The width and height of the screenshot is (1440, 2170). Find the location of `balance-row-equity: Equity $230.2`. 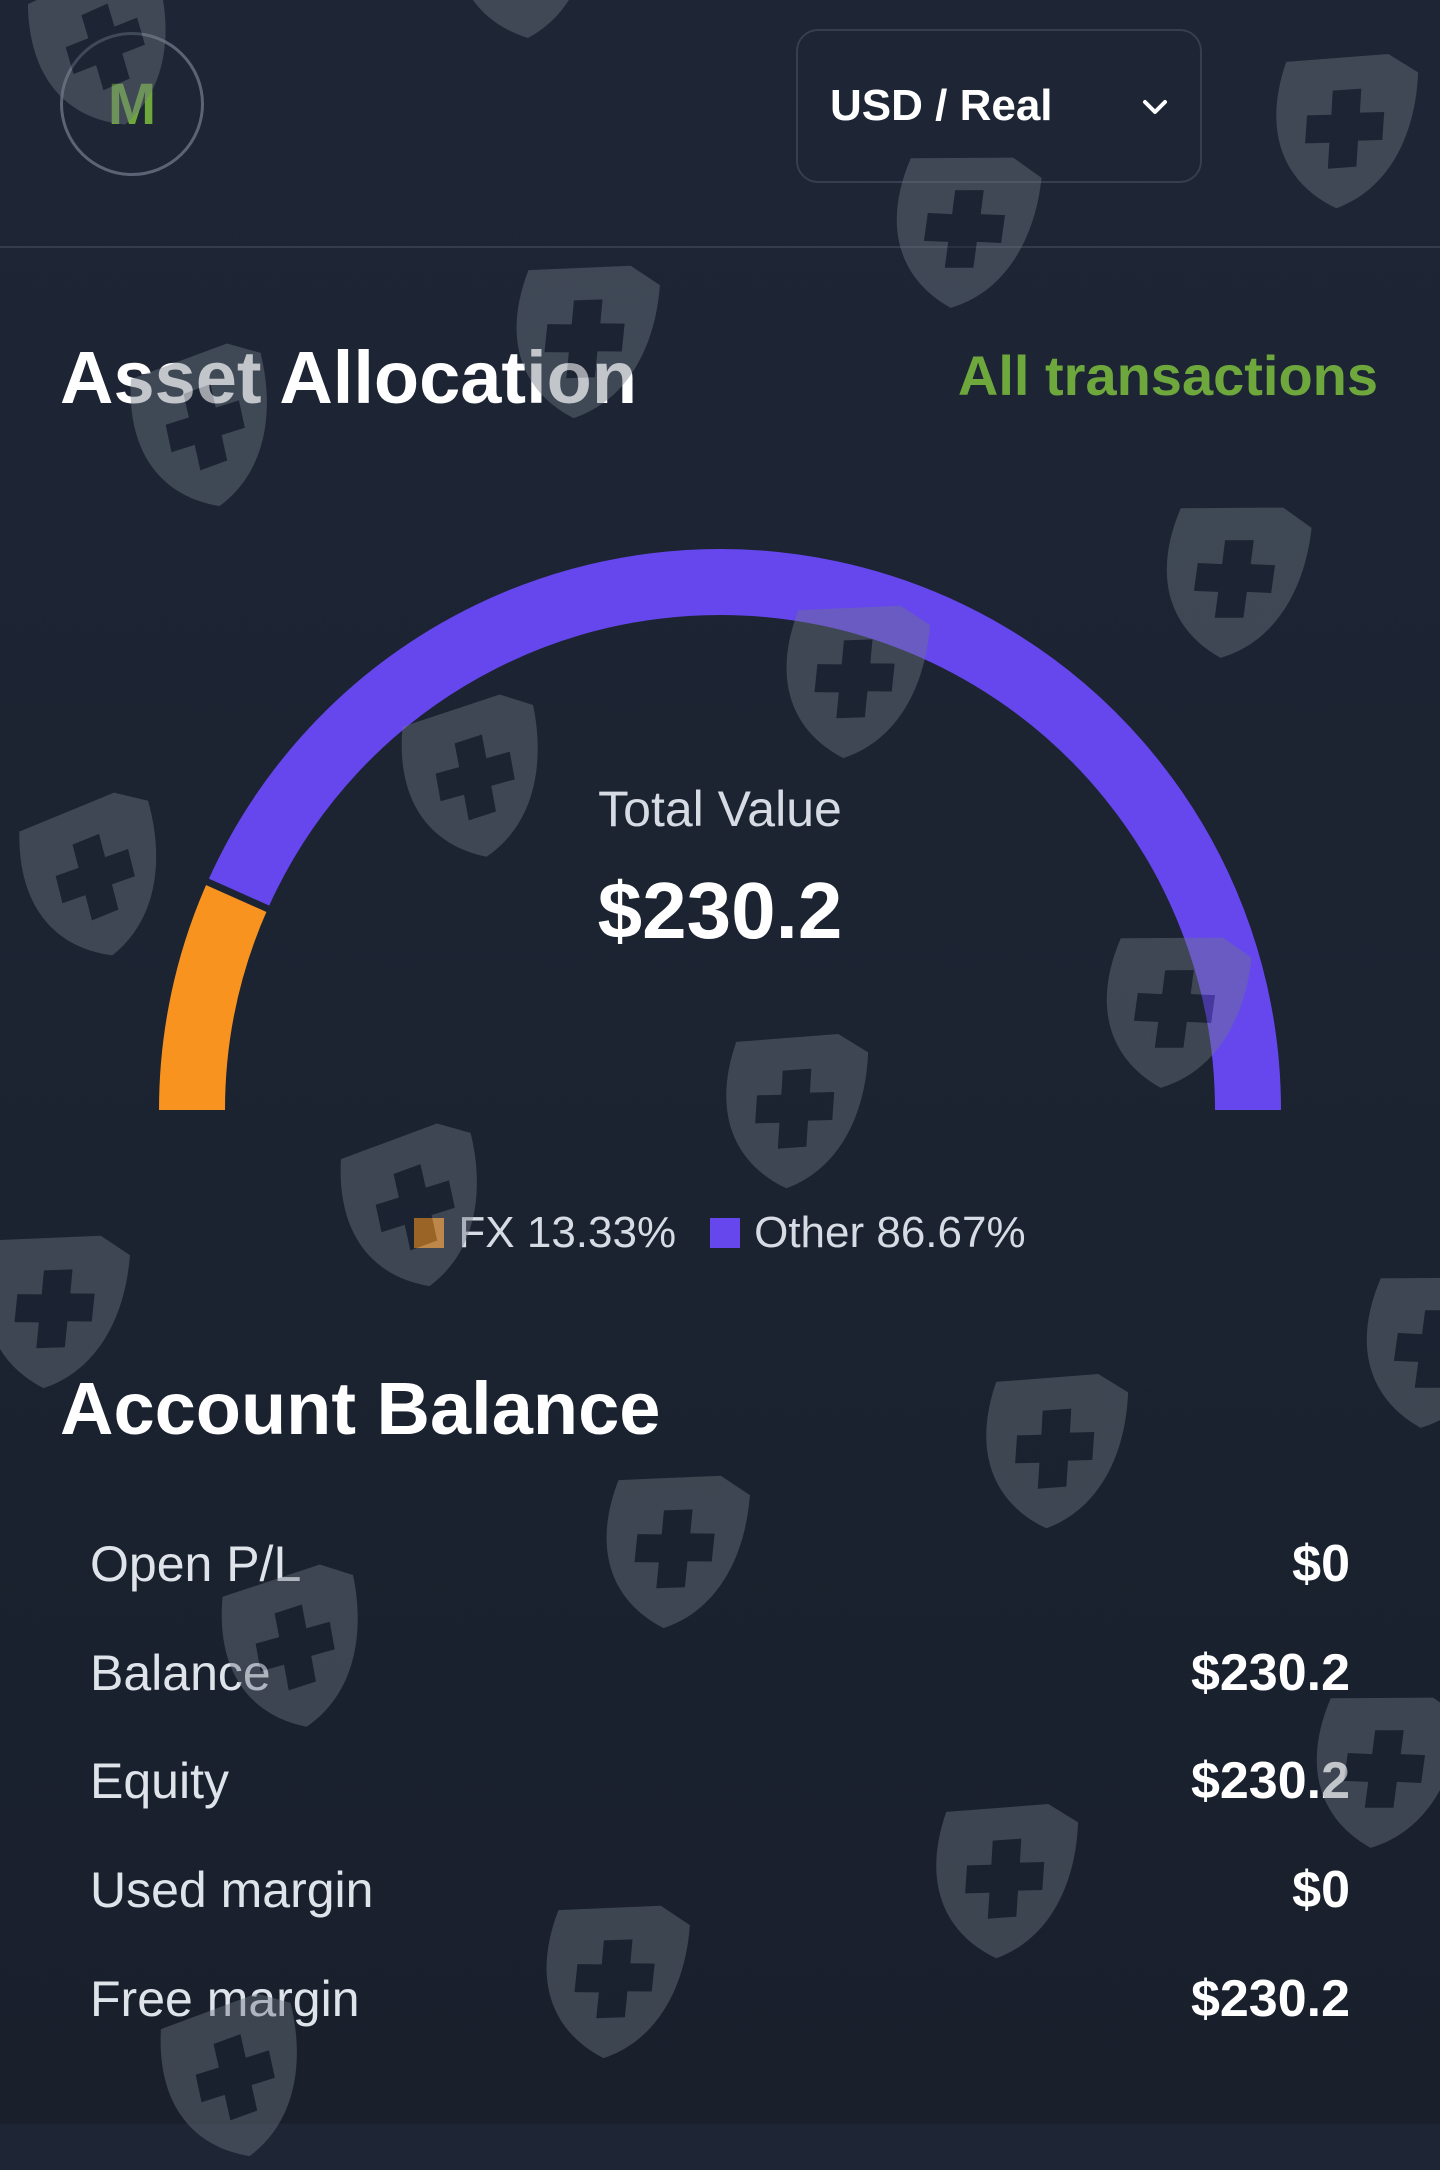

balance-row-equity: Equity $230.2 is located at coordinates (720, 1781).